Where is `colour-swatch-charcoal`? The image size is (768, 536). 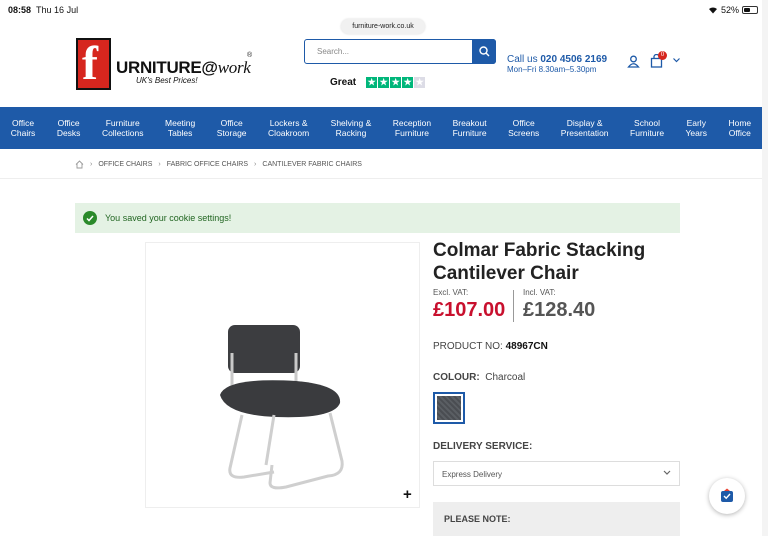
colour-swatch-charcoal is located at coordinates (449, 408).